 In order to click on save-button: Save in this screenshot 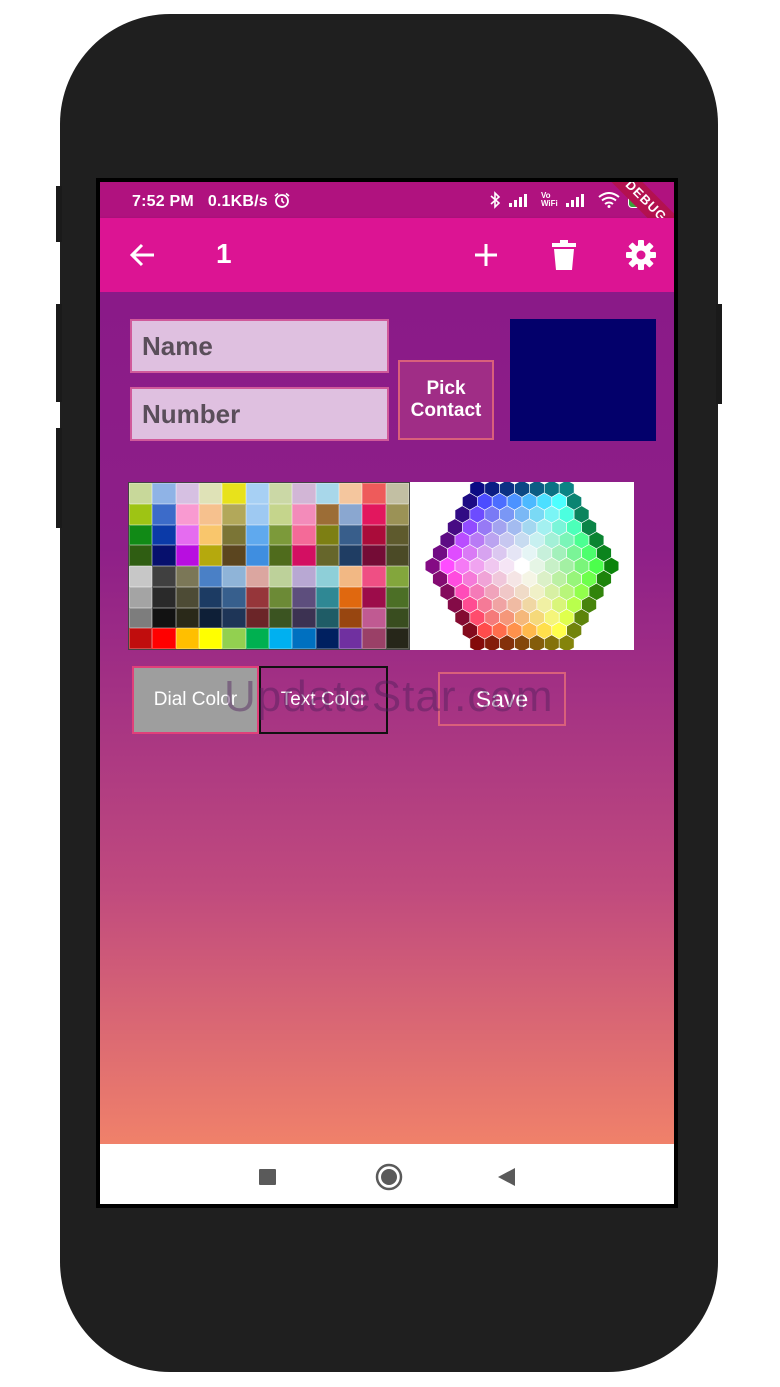, I will do `click(502, 699)`.